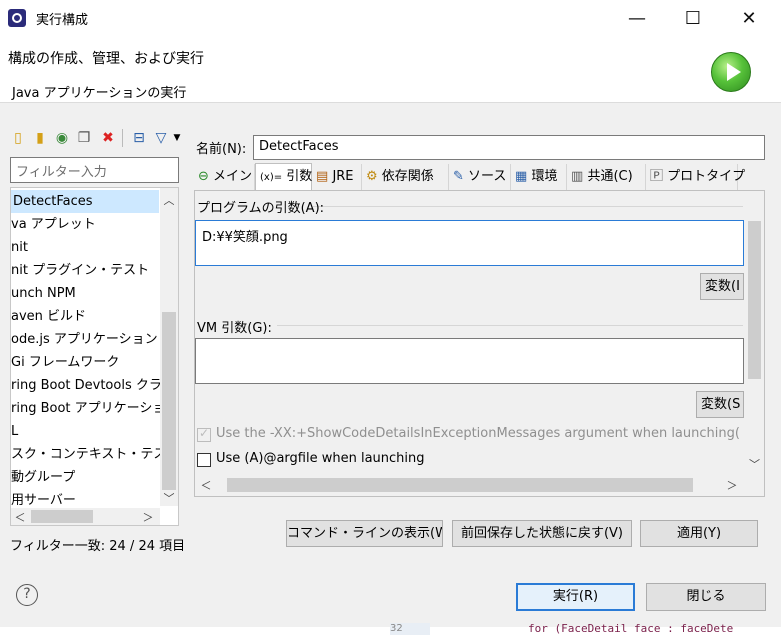 The width and height of the screenshot is (781, 635). I want to click on tab-prototype: 🄿 プロトタイプ, so click(695, 177).